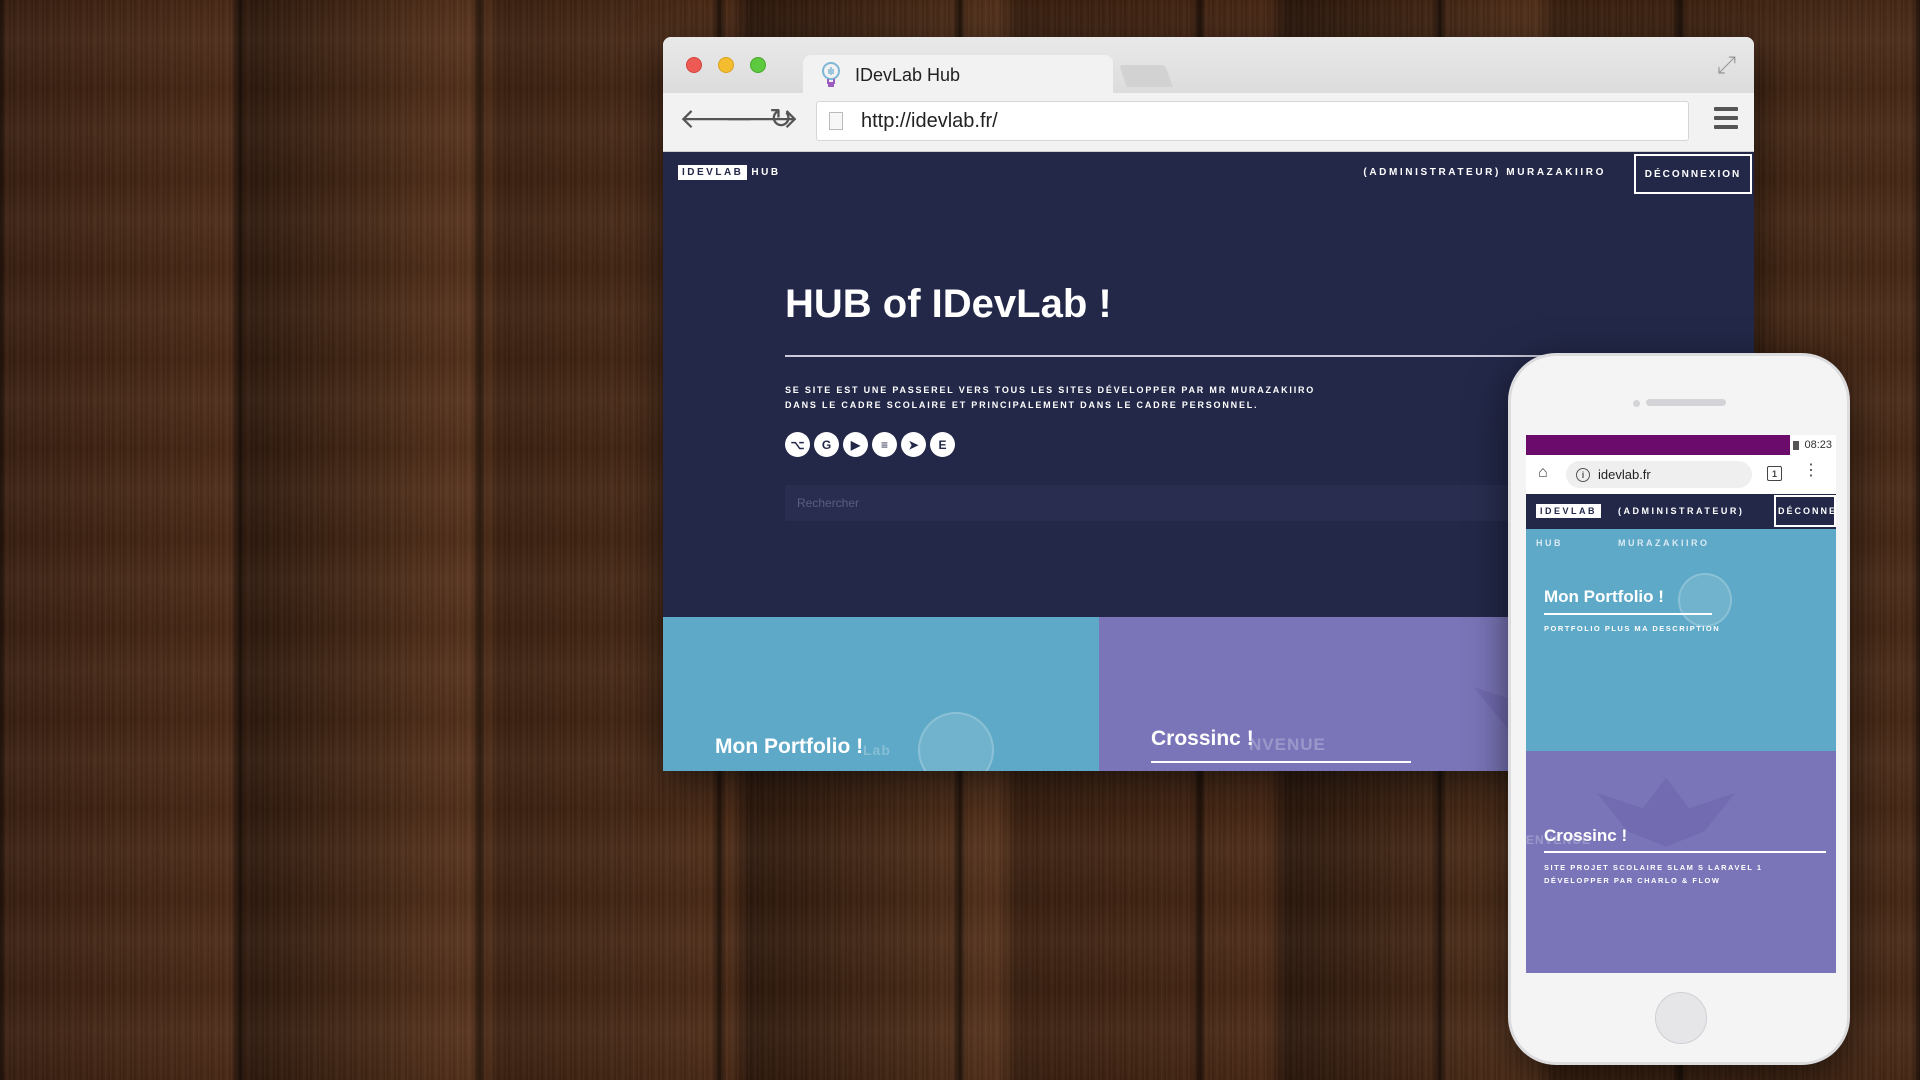 The image size is (1920, 1080). Describe the element at coordinates (1796, 445) in the screenshot. I see `battery-icon` at that location.